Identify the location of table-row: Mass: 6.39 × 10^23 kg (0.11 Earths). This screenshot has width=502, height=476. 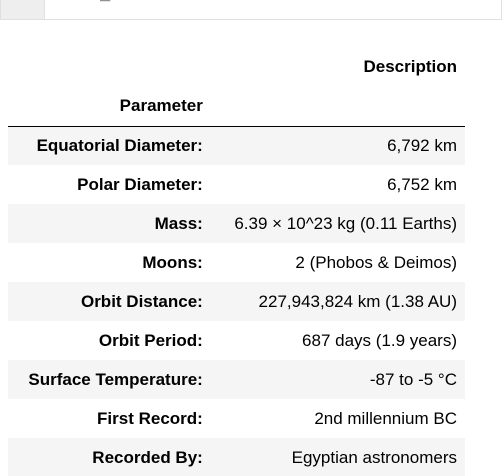
(236, 223).